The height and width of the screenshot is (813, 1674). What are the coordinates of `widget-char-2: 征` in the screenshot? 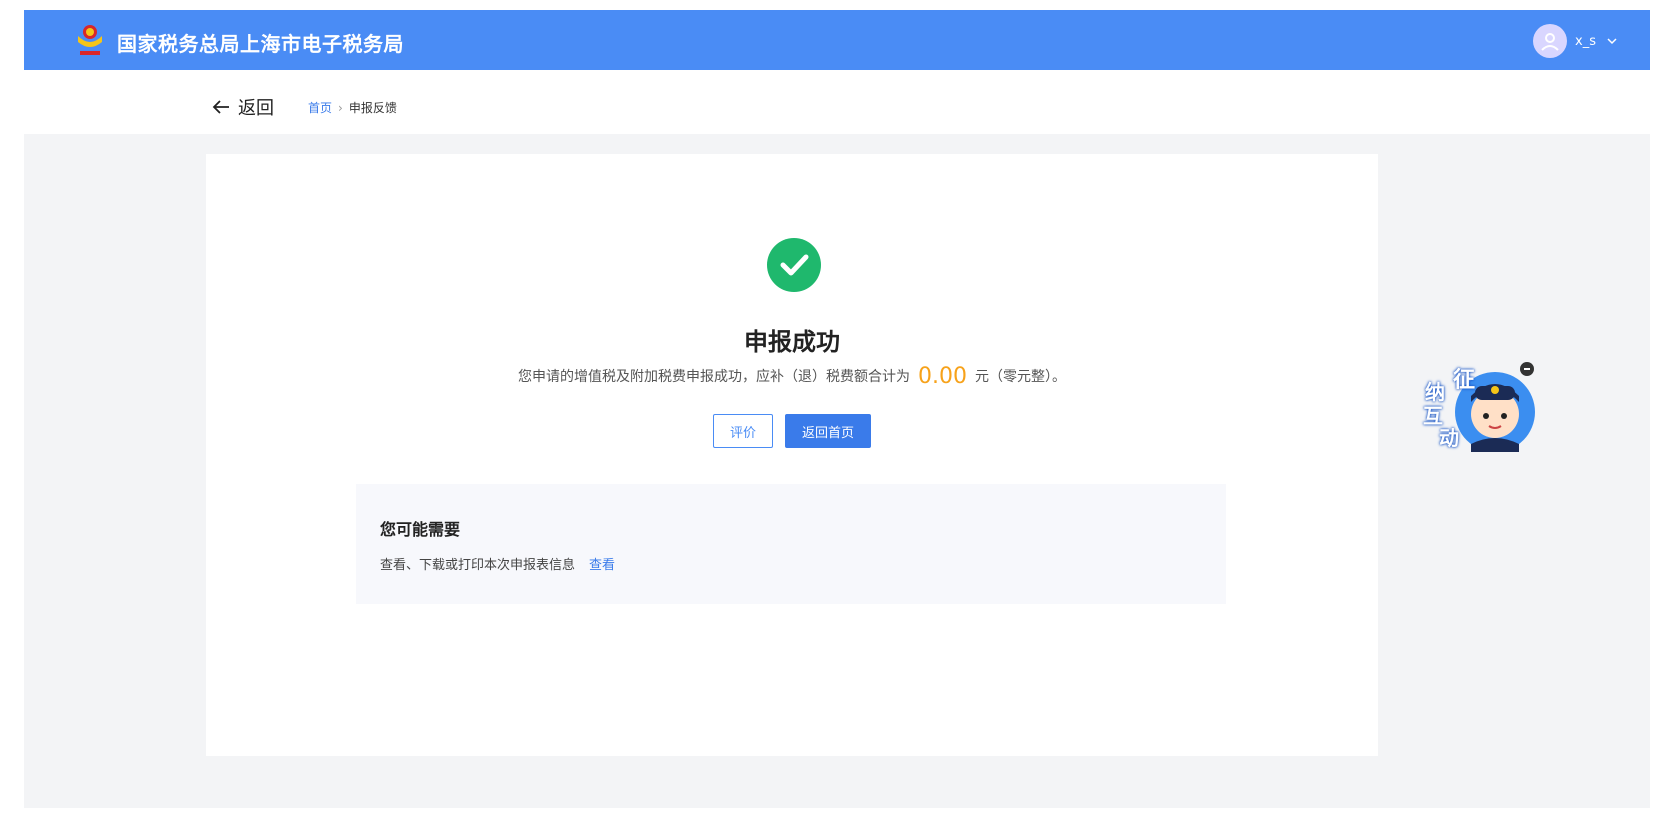 It's located at (1464, 380).